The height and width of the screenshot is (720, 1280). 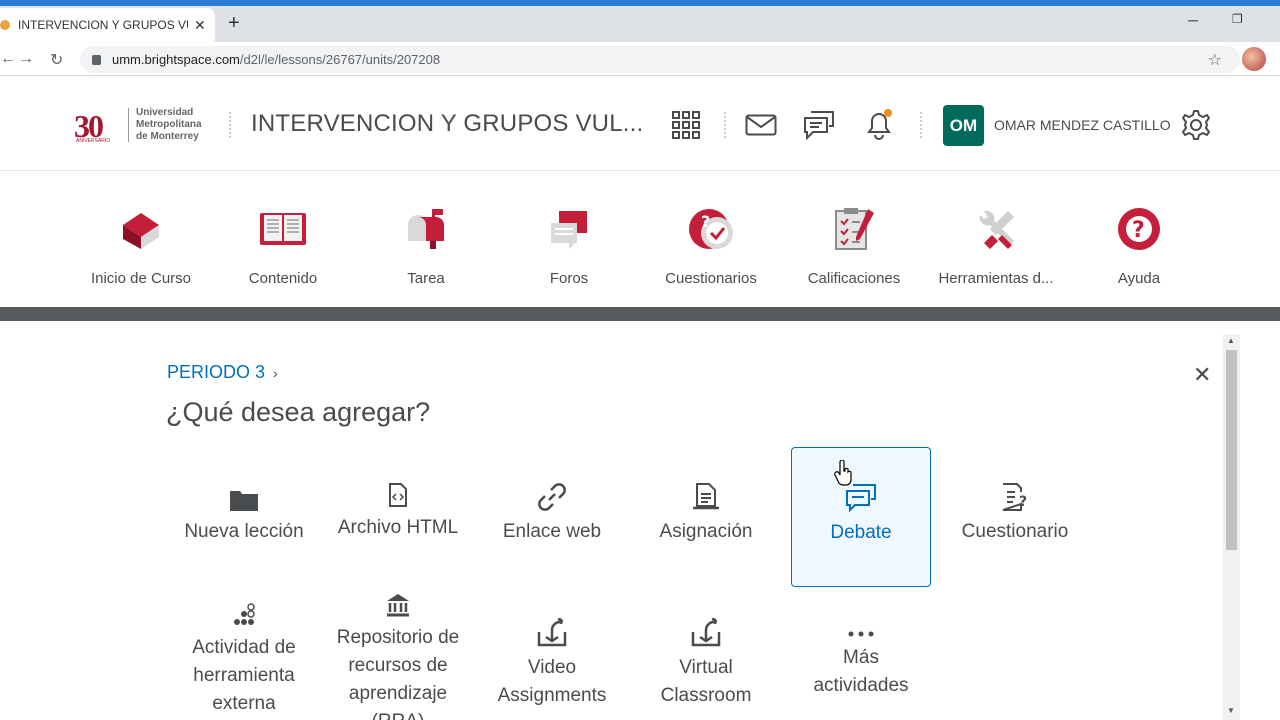 I want to click on university-logo-text: Universidad Metropolitana de Monterrey, so click(x=169, y=125).